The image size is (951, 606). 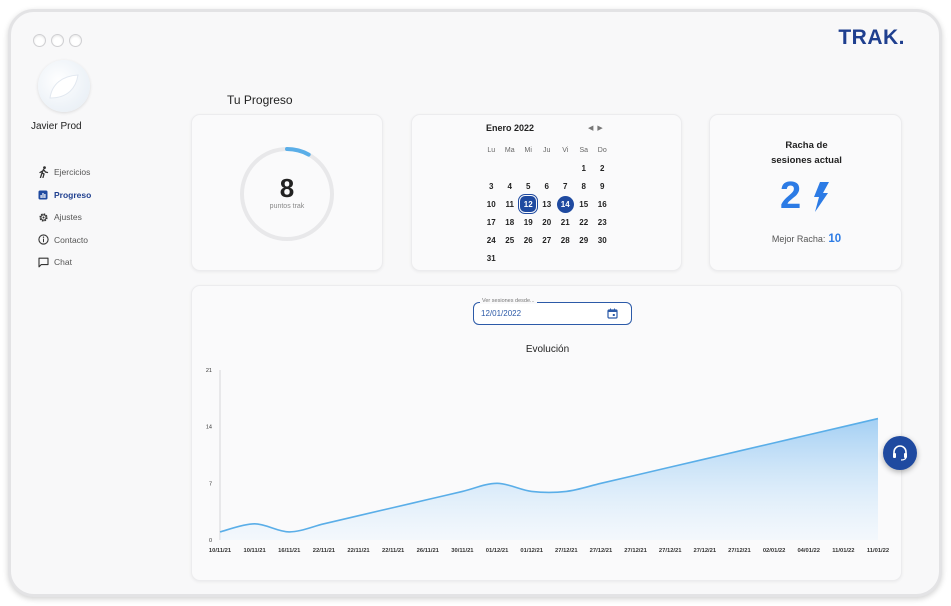 I want to click on sidebar-item-label: Progreso, so click(x=73, y=194).